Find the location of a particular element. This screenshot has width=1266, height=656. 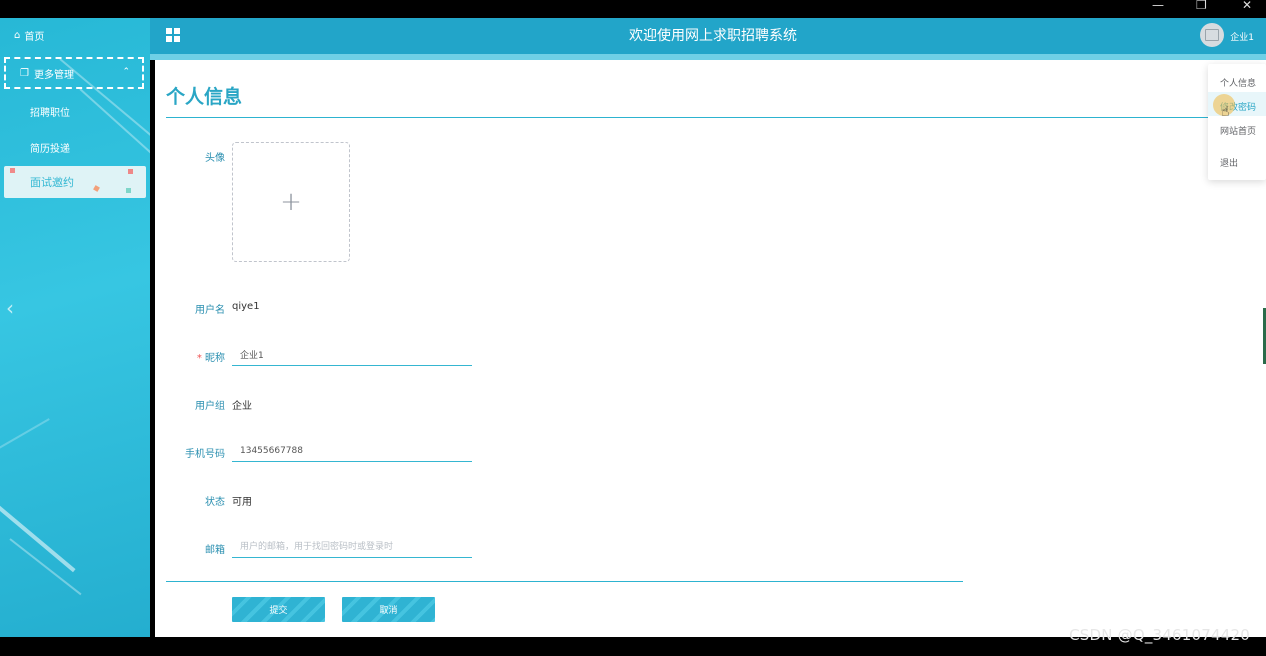

status-value: 可用 is located at coordinates (242, 502).